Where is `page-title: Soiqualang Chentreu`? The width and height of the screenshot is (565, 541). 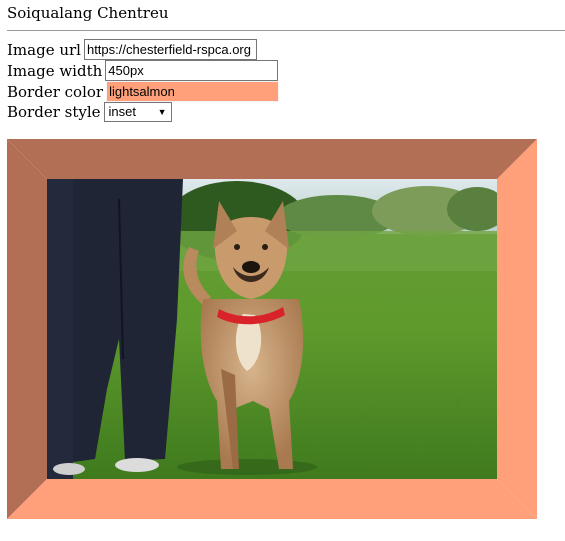 page-title: Soiqualang Chentreu is located at coordinates (88, 13).